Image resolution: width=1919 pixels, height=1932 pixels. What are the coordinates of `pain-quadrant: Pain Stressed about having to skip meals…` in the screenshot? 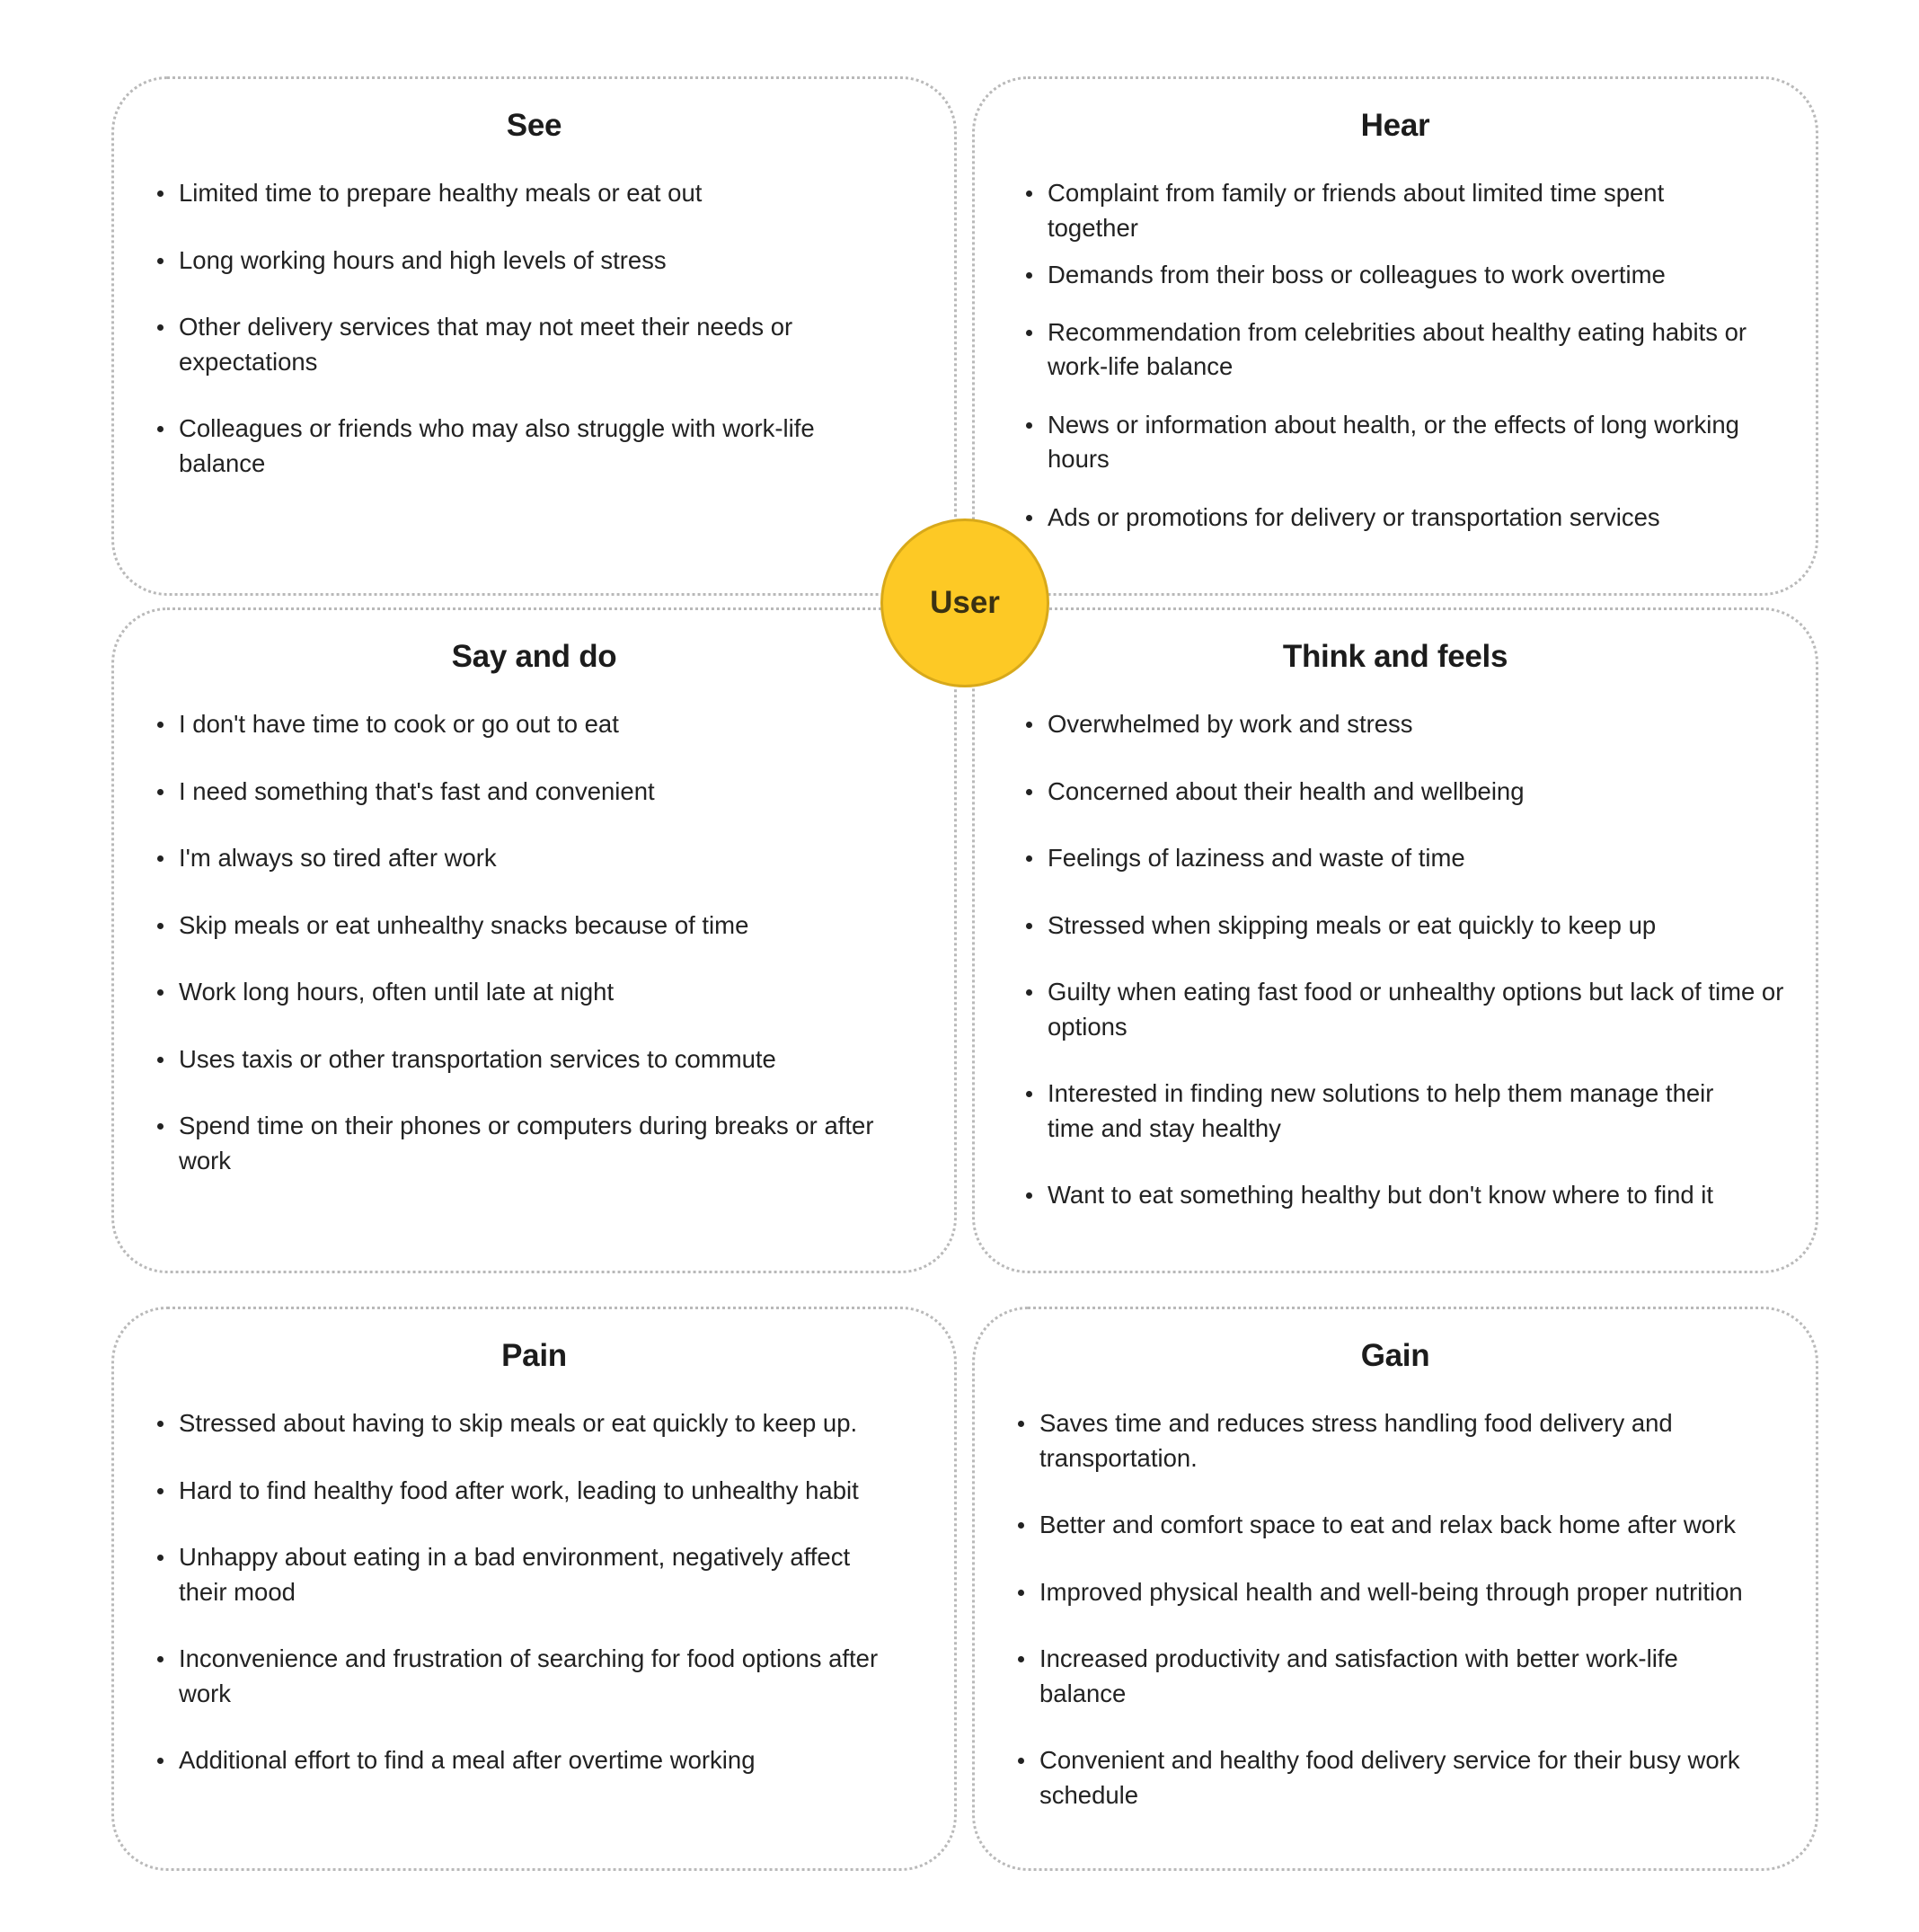 It's located at (534, 1589).